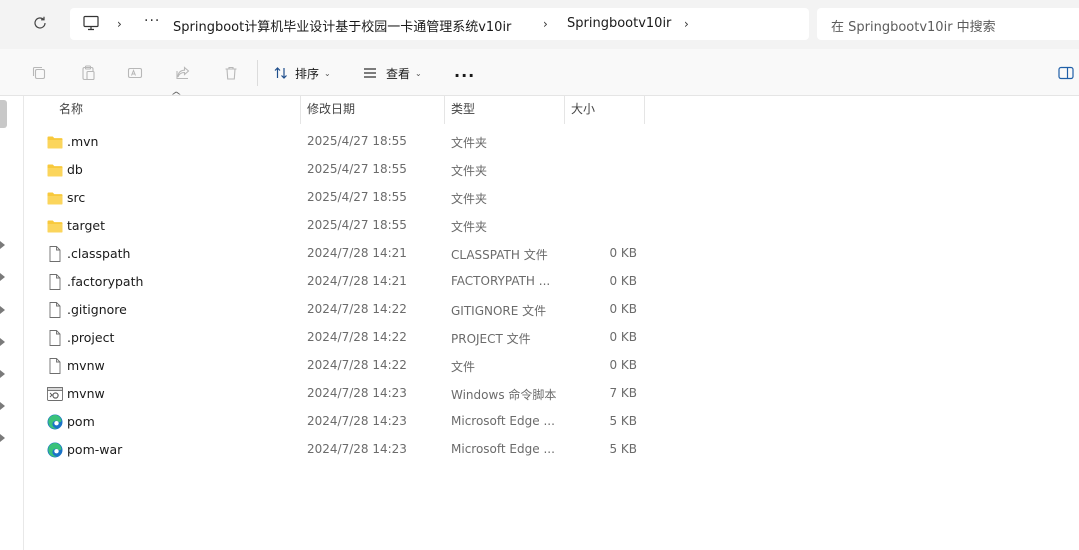 The height and width of the screenshot is (550, 1079). What do you see at coordinates (552, 394) in the screenshot?
I see `file-row: mvnw 2024/7/28 14:23 Windows 命令脚本 7 KB` at bounding box center [552, 394].